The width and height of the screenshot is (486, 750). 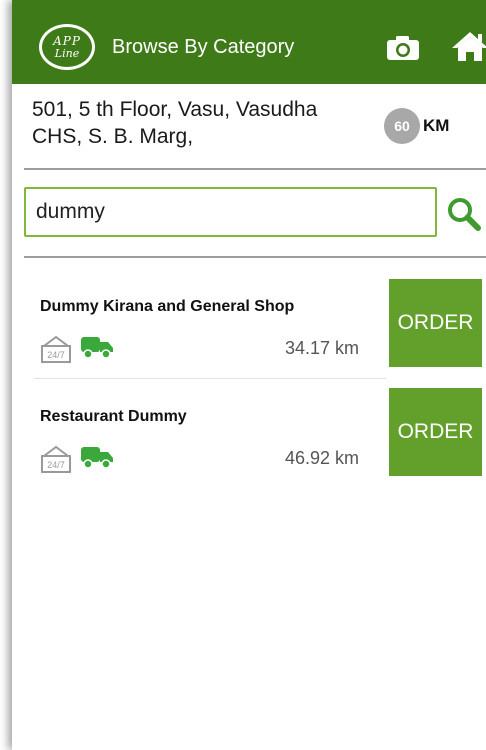 I want to click on logo-text-top: APP, so click(x=67, y=41).